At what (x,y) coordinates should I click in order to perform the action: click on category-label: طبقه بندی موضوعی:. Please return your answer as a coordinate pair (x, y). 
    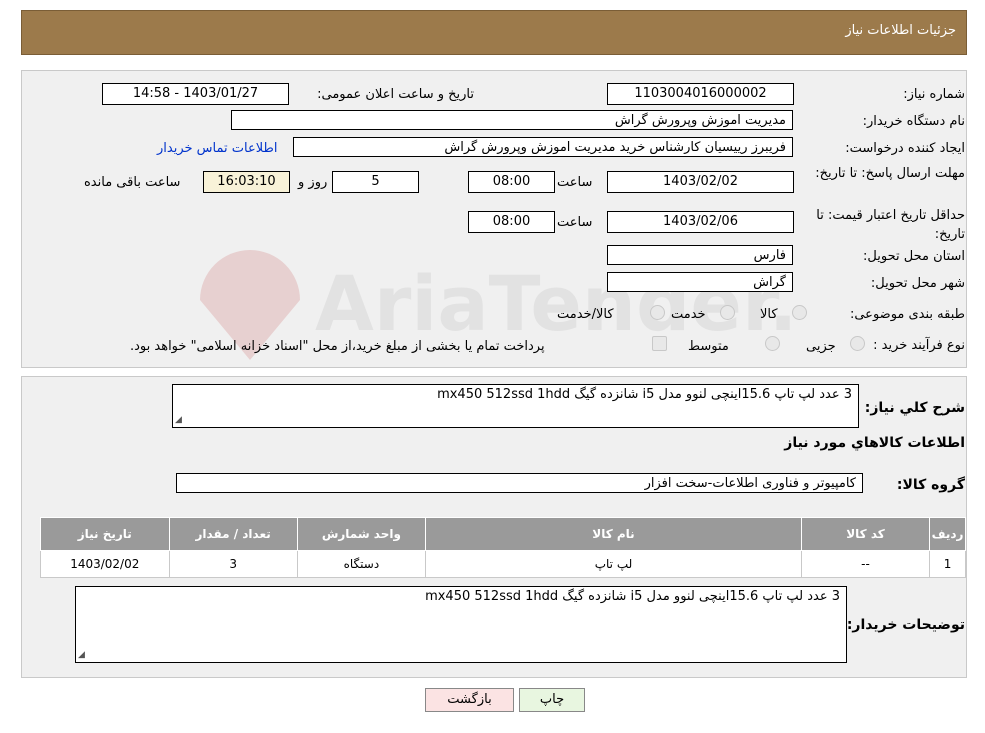
    Looking at the image, I should click on (907, 314).